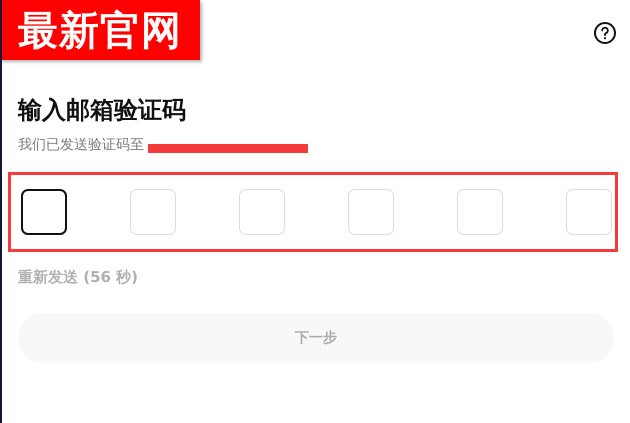  I want to click on code-digit-field, so click(44, 212).